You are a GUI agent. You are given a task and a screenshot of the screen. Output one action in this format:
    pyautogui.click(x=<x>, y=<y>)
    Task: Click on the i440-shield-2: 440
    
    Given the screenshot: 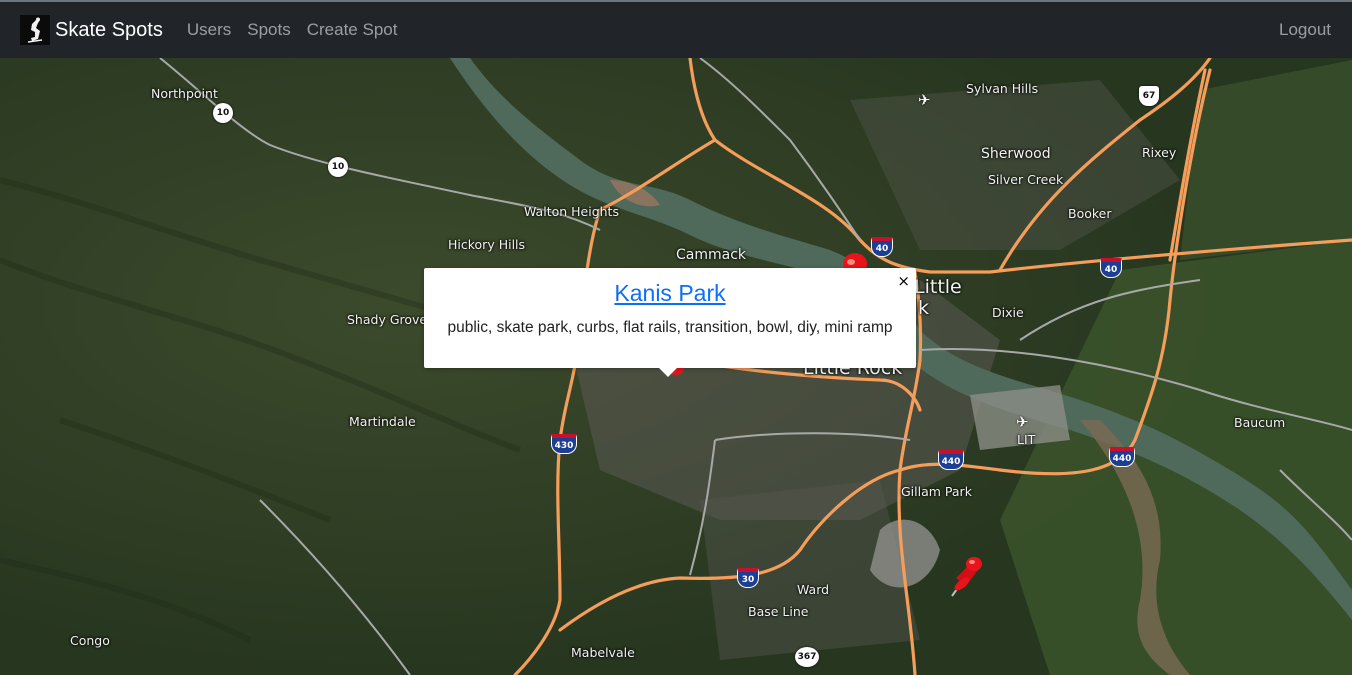 What is the action you would take?
    pyautogui.click(x=1122, y=457)
    